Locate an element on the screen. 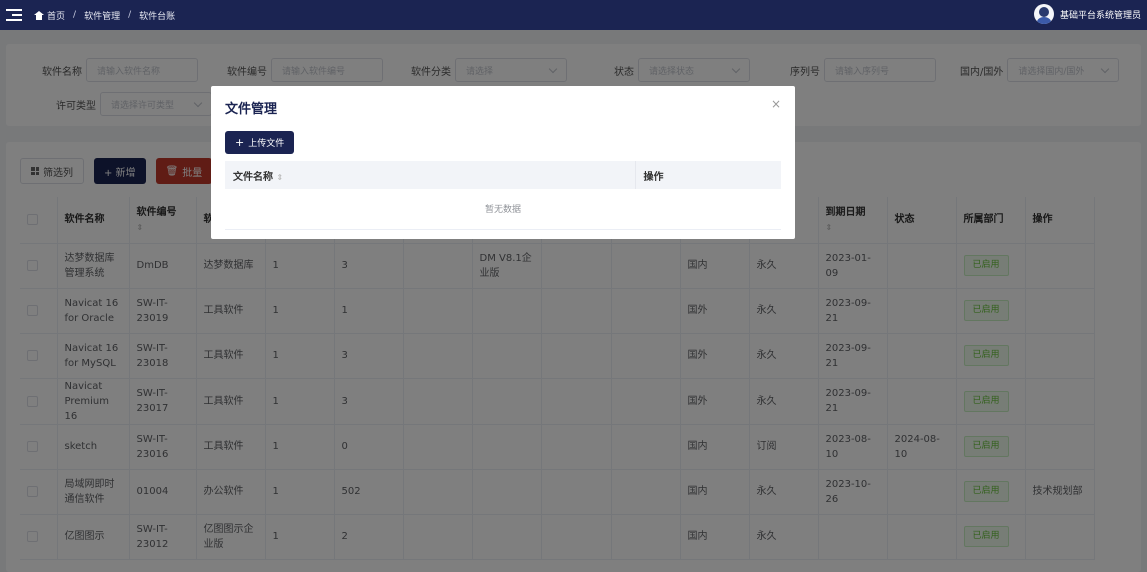 This screenshot has width=1147, height=572. col-file-name: 文件名称 ⇕ is located at coordinates (430, 175).